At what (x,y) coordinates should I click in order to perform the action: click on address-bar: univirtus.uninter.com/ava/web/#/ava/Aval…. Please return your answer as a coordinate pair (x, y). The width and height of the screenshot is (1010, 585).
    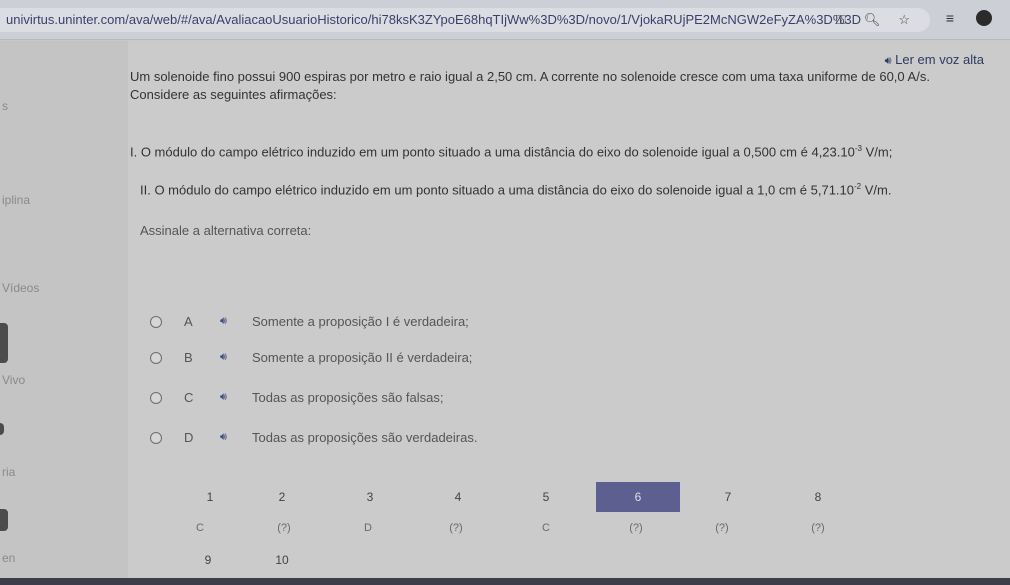
    Looking at the image, I should click on (465, 20).